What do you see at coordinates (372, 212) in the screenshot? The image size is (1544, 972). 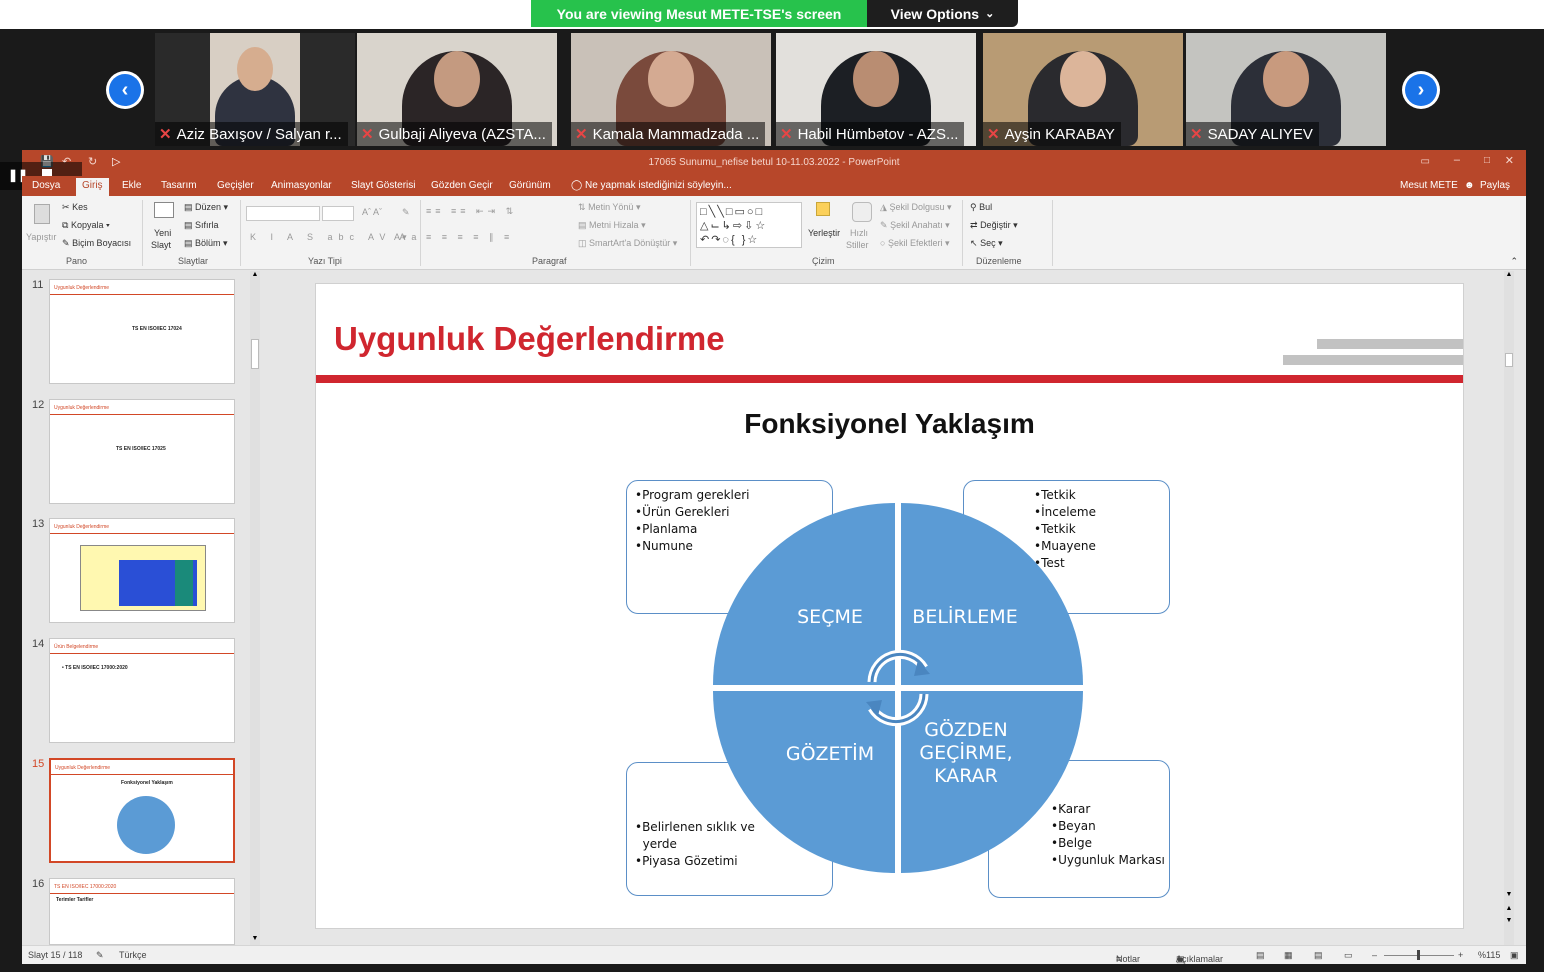 I see `font-size-buttons: Aˆ Aˇ` at bounding box center [372, 212].